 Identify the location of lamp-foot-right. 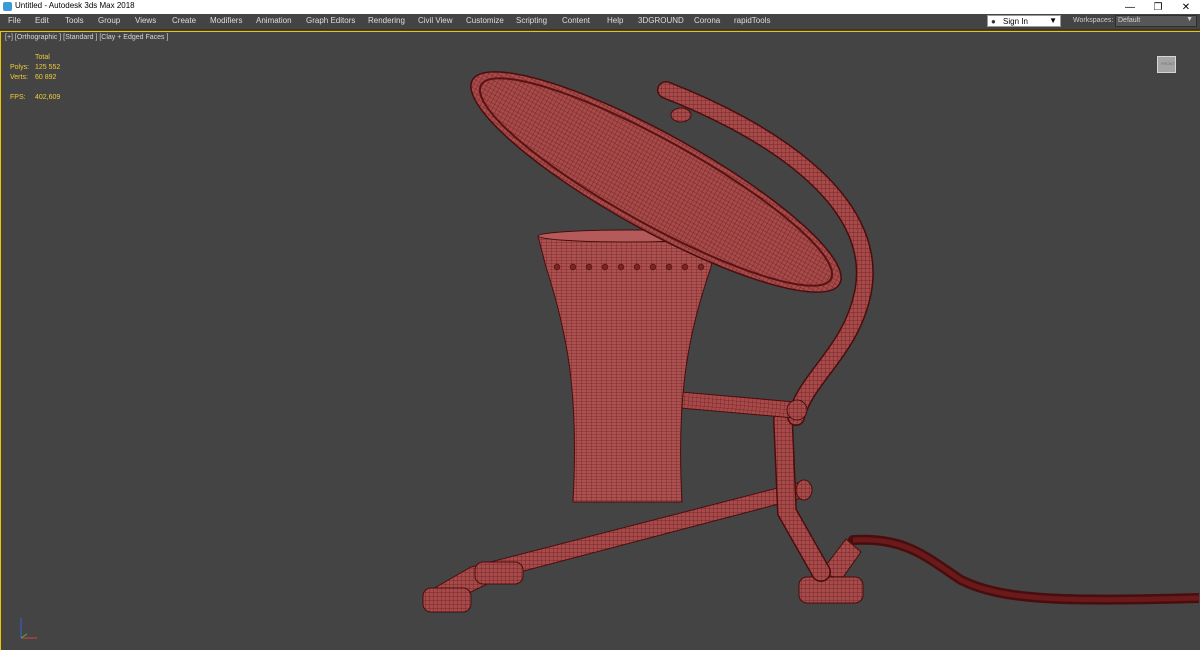
(831, 590).